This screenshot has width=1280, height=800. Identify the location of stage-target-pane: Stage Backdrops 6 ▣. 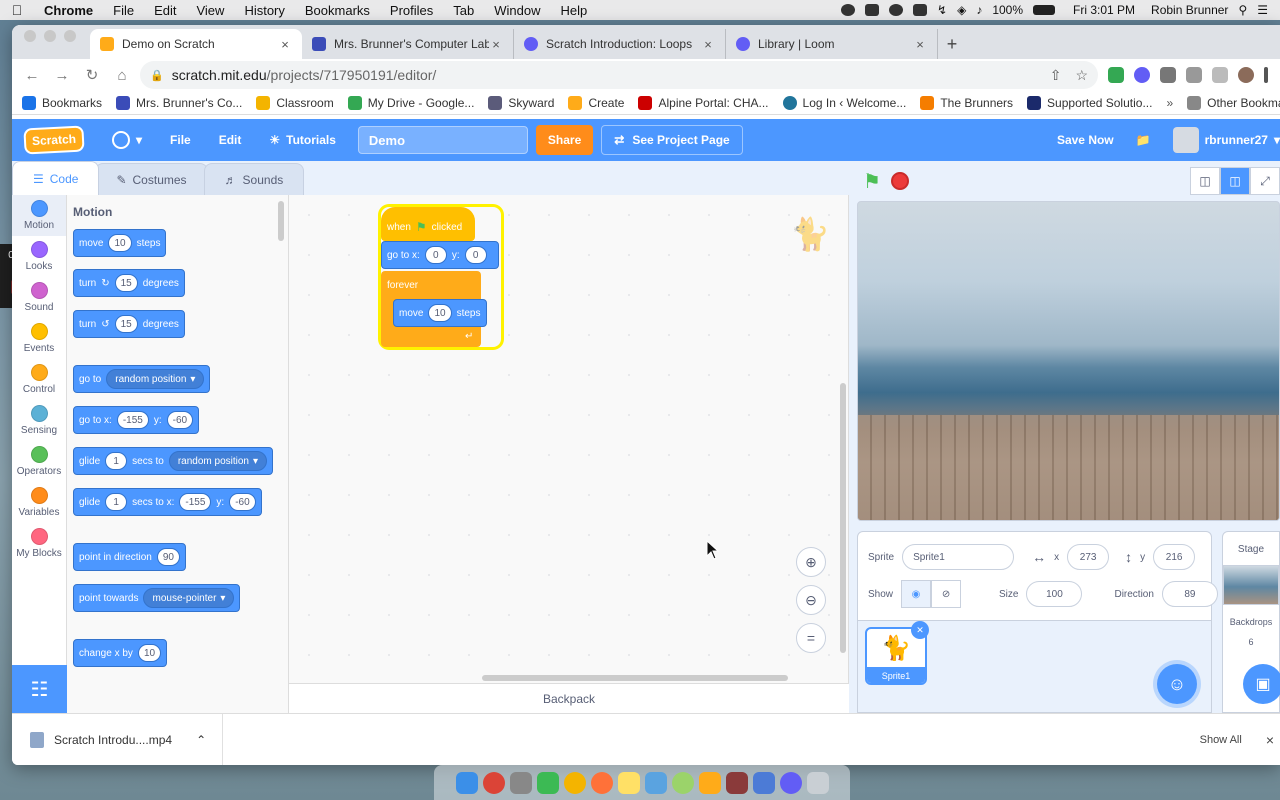
(1251, 622).